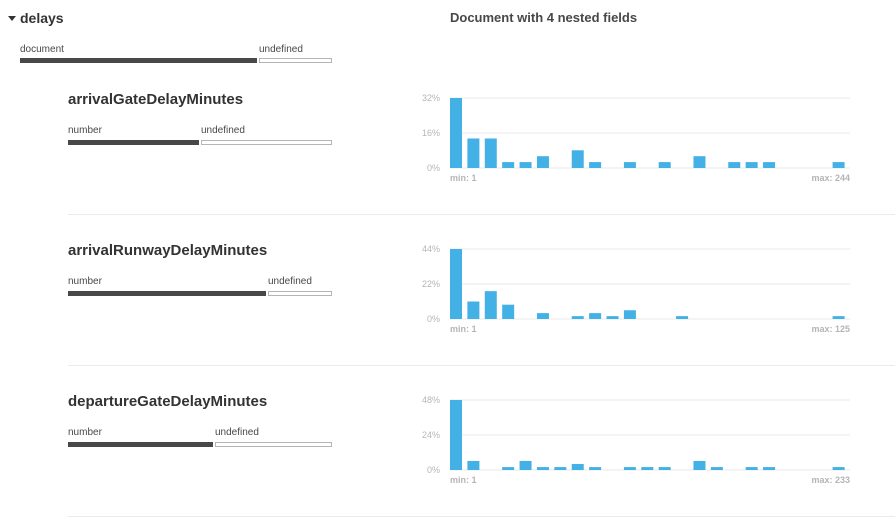 This screenshot has height=517, width=895. Describe the element at coordinates (138, 60) in the screenshot. I see `parent-type-bar-document` at that location.